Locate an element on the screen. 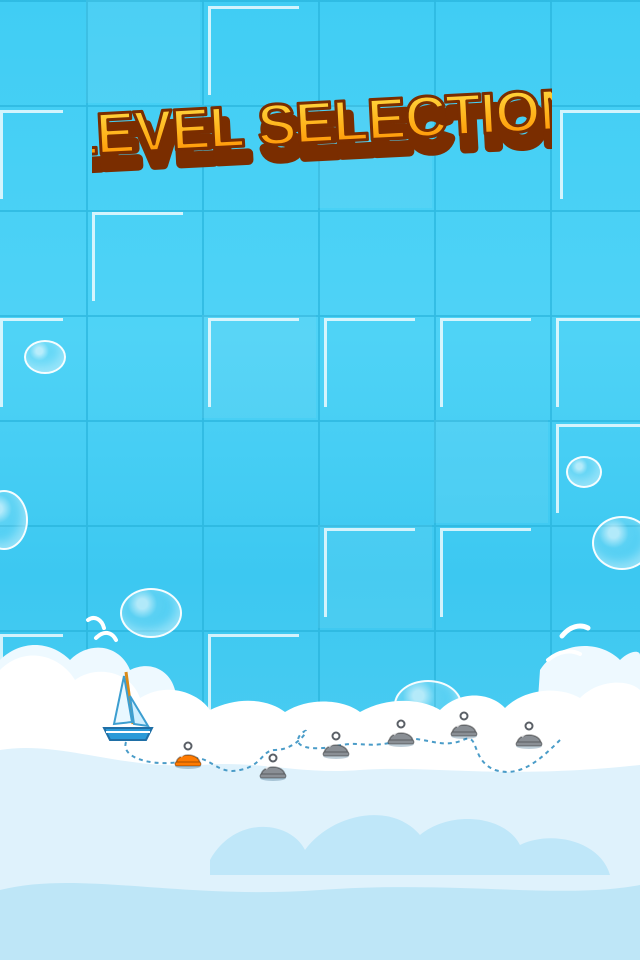  level-4-buoy-icon is located at coordinates (401, 733).